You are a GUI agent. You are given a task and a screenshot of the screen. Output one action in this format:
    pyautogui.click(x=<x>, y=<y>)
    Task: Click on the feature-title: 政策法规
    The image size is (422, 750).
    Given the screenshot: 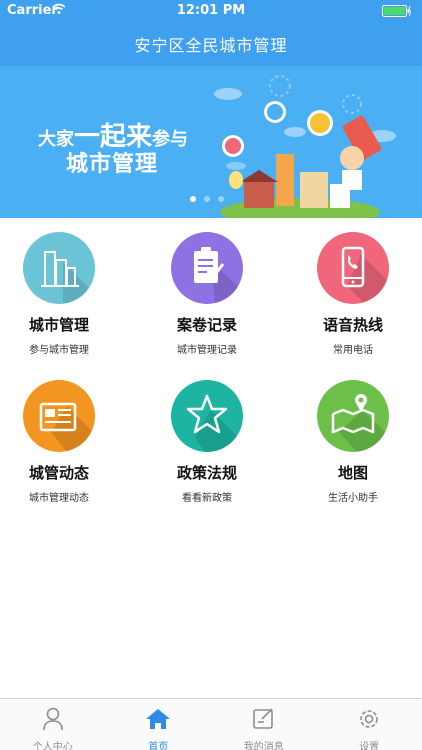 What is the action you would take?
    pyautogui.click(x=206, y=473)
    